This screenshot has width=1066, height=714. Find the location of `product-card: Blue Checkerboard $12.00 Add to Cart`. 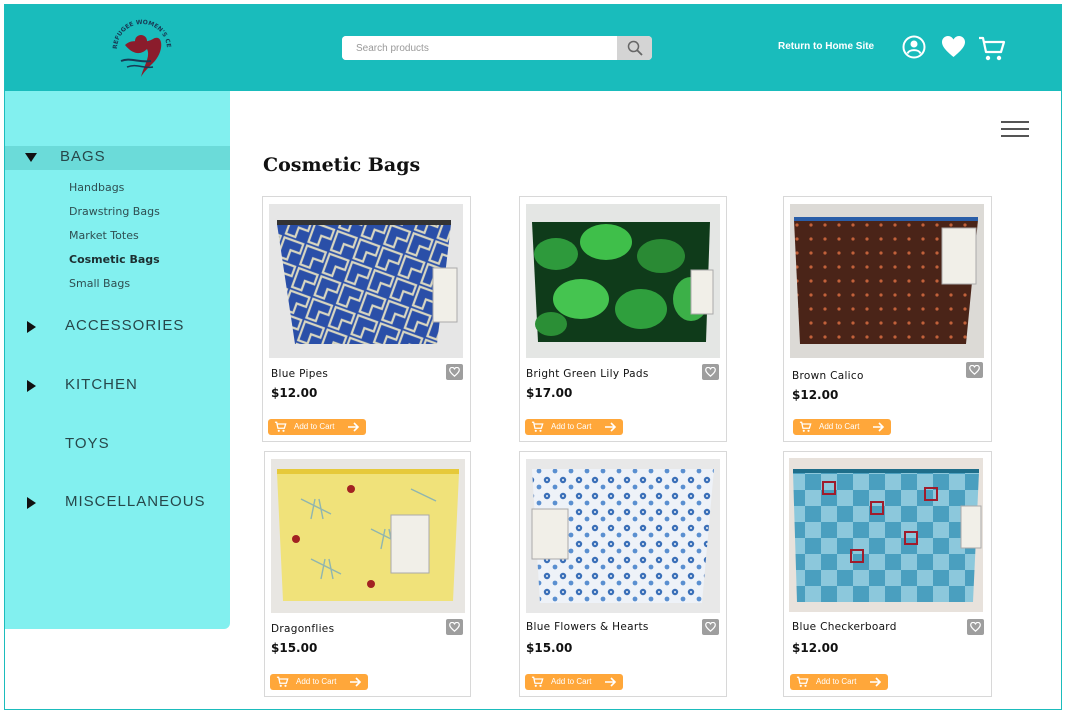

product-card: Blue Checkerboard $12.00 Add to Cart is located at coordinates (887, 574).